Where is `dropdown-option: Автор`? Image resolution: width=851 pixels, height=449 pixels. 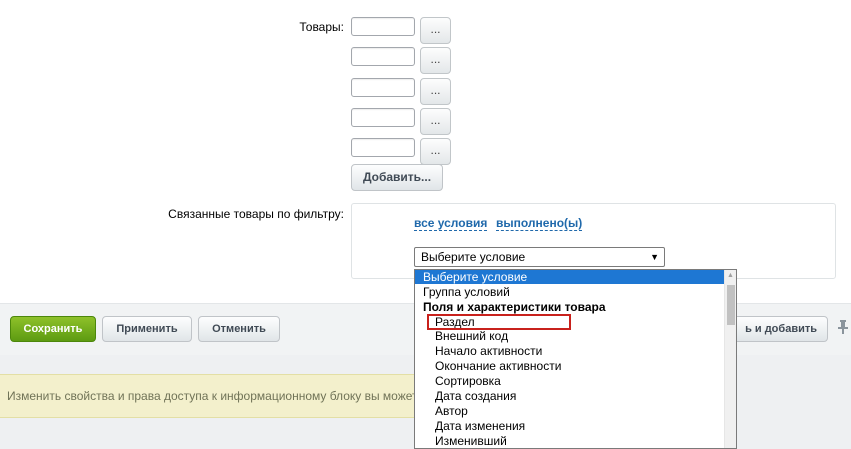 dropdown-option: Автор is located at coordinates (441, 411).